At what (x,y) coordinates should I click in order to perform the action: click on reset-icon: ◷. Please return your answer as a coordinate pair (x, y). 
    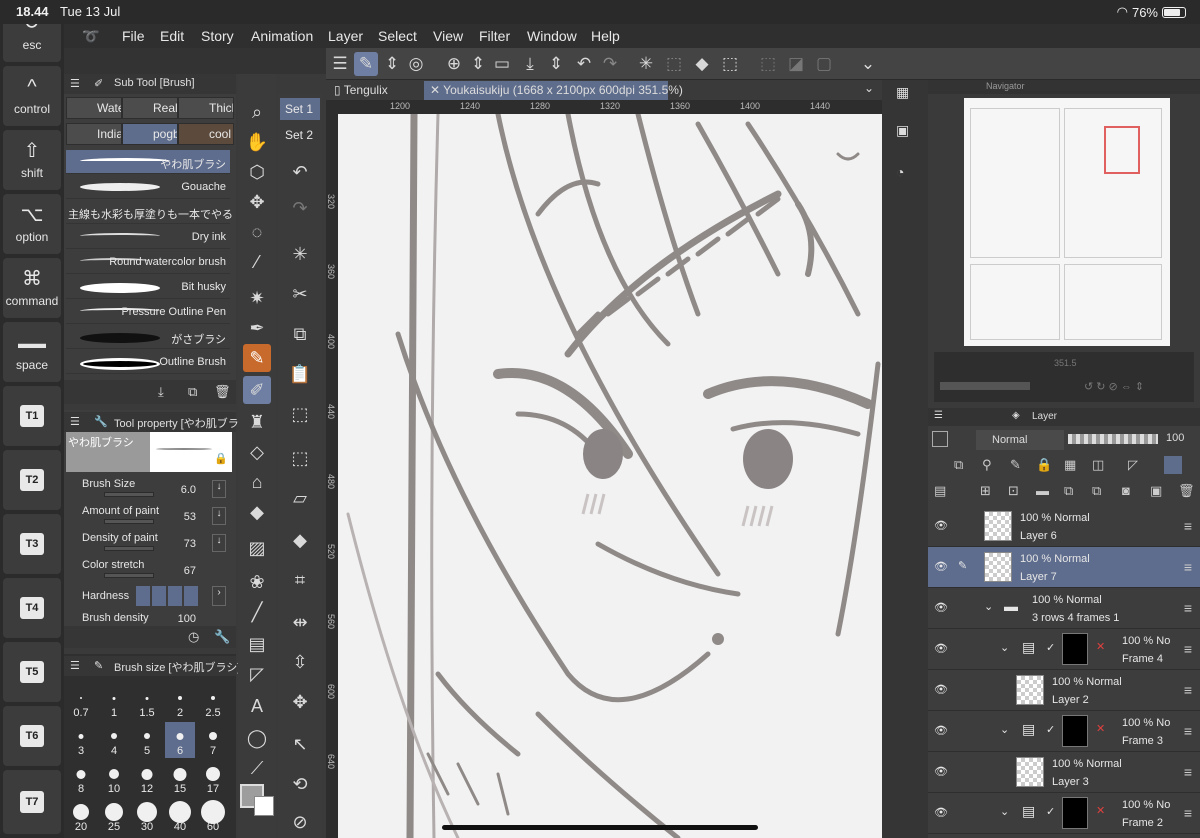
    Looking at the image, I should click on (193, 637).